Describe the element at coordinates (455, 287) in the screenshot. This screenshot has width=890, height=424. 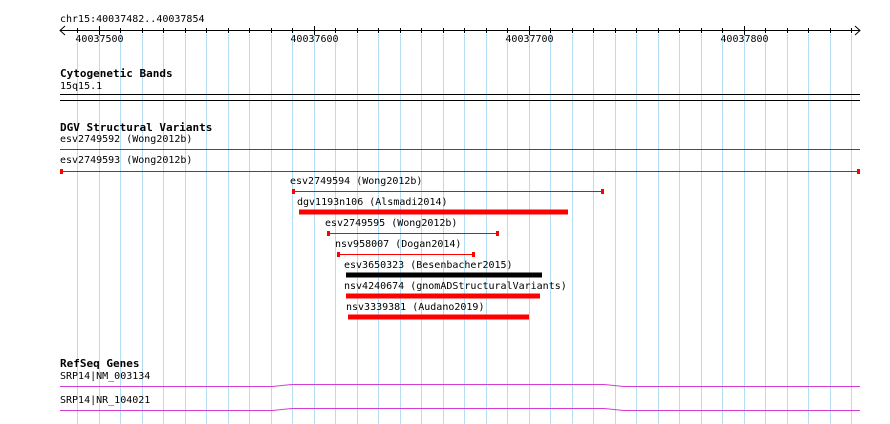
I see `variant-label: nsv4240674 (gnomADStructuralVariants)` at that location.